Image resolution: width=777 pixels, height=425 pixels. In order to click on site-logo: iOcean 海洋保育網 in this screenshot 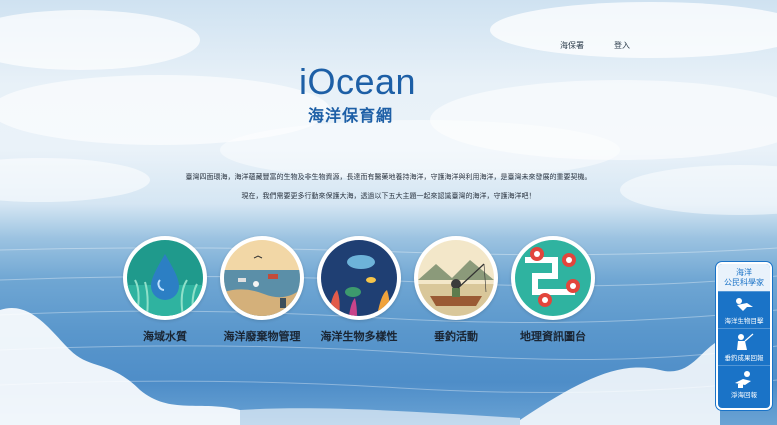, I will do `click(357, 95)`.